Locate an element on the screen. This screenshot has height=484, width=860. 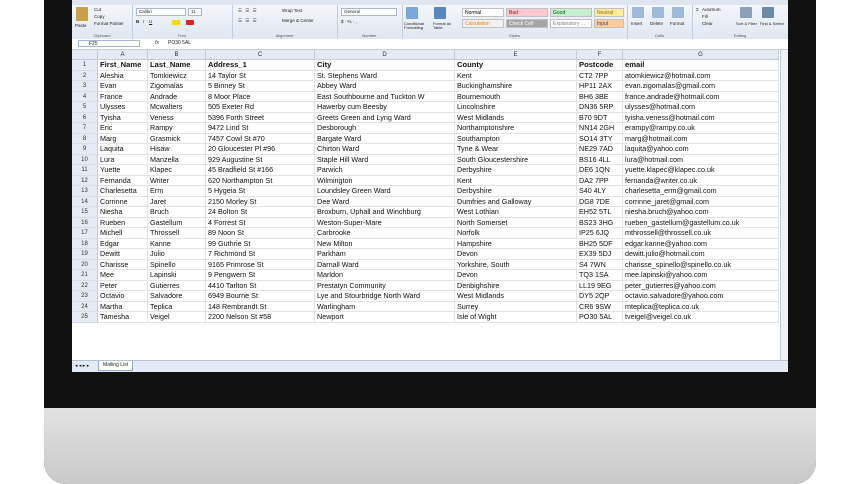
table-cell: mee.lapinski@yahoo.com is located at coordinates (701, 275).